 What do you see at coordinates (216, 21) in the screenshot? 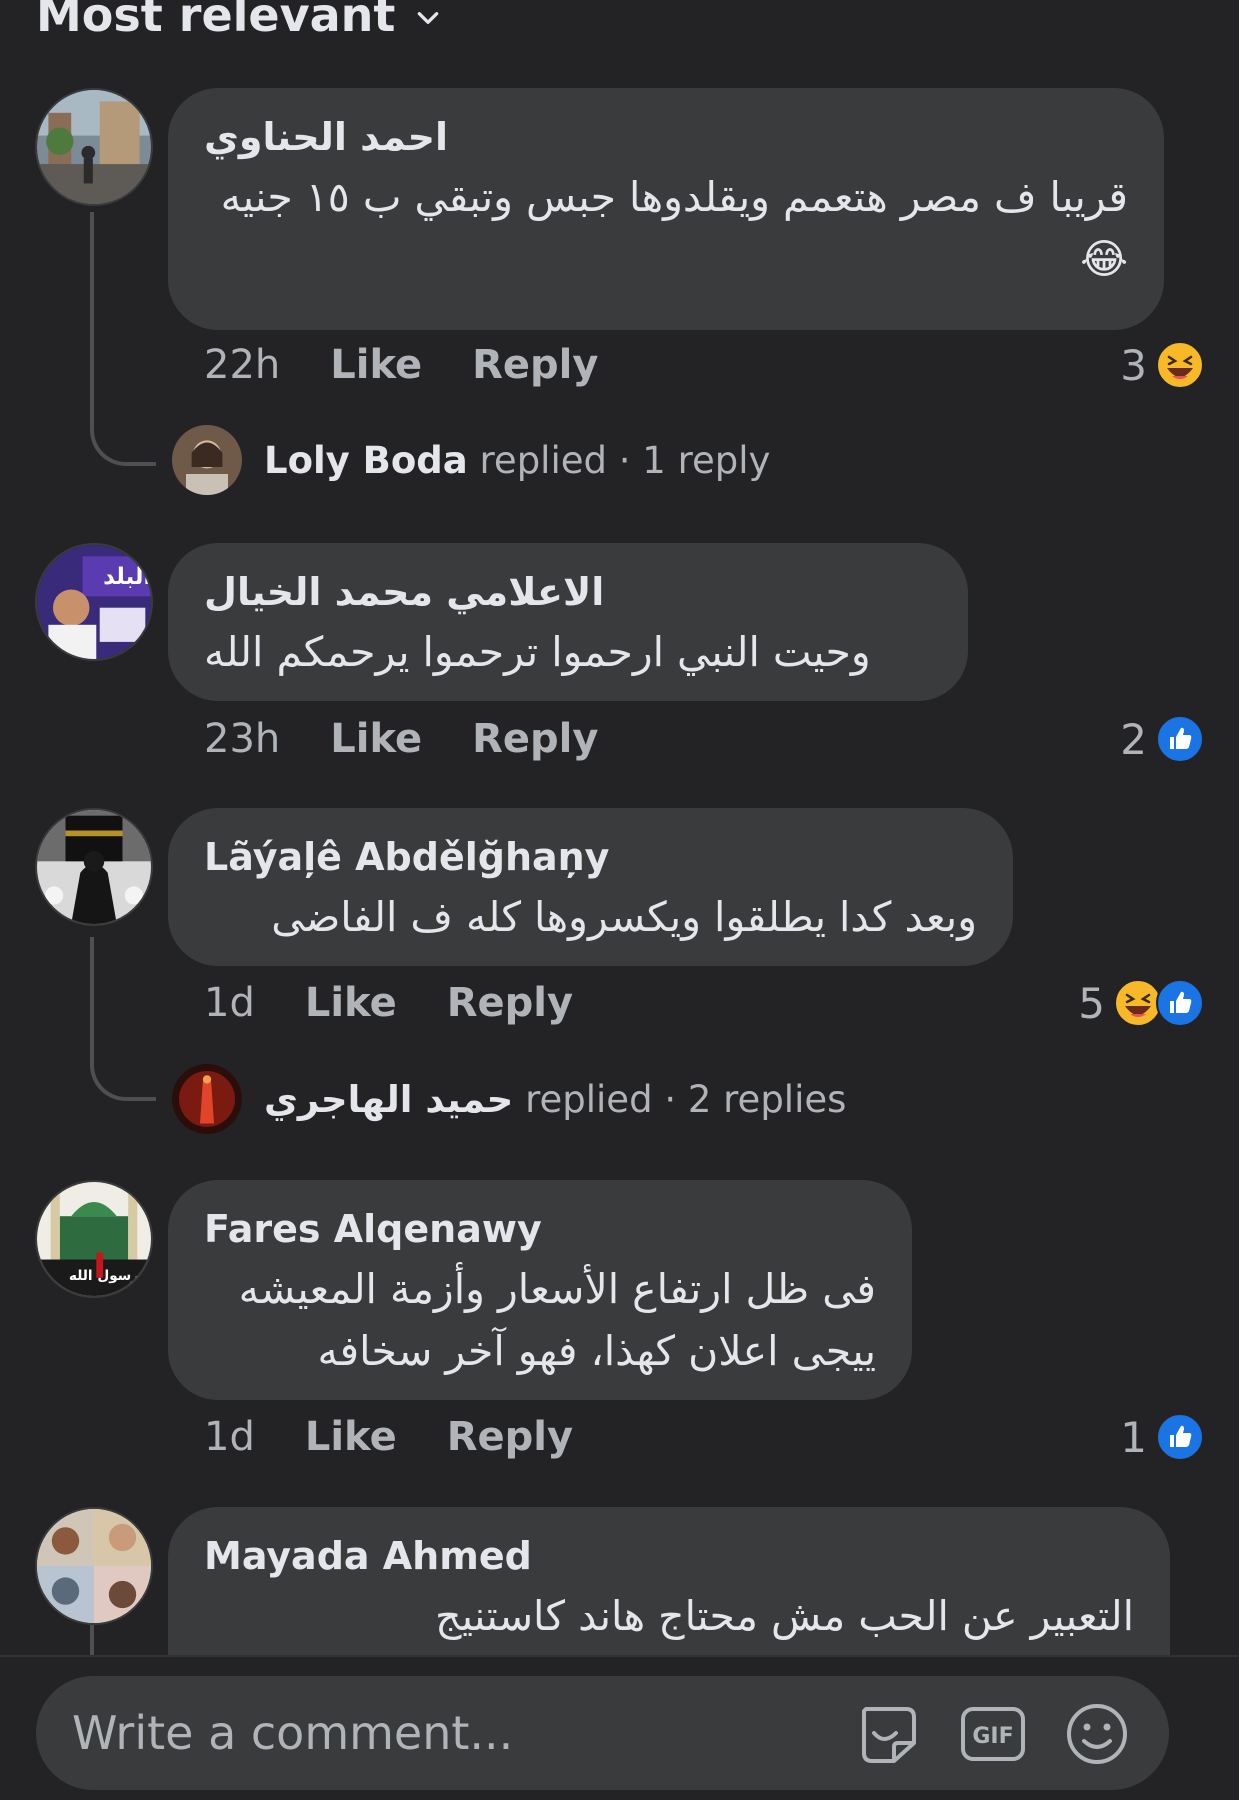
I see `sort-label: Most relevant` at bounding box center [216, 21].